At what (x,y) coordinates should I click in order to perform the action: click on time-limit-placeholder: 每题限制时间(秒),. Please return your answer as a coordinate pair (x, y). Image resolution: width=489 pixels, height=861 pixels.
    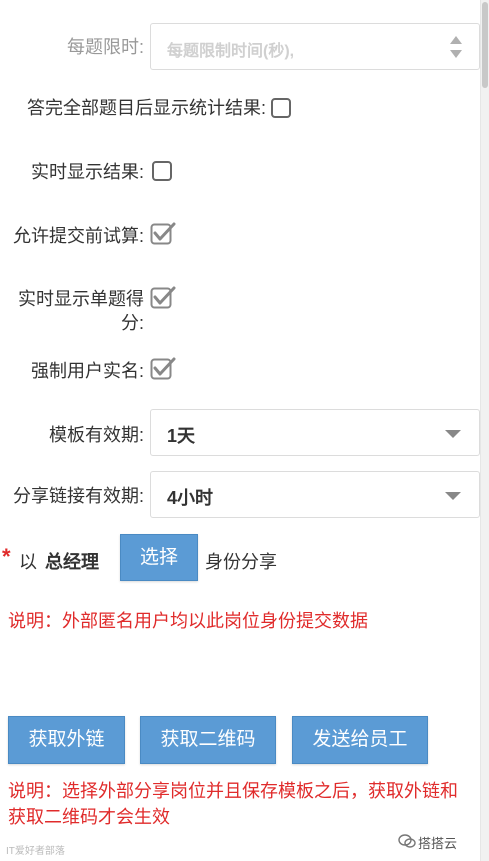
    Looking at the image, I should click on (231, 51).